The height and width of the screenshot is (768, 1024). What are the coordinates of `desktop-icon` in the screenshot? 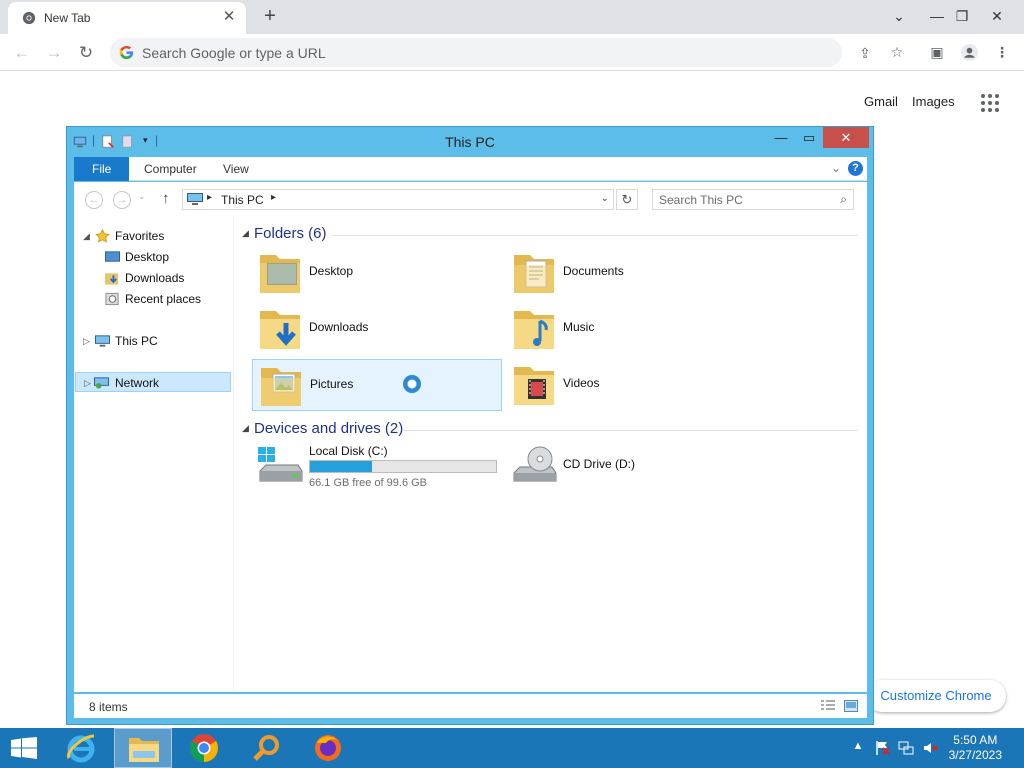 It's located at (112, 256).